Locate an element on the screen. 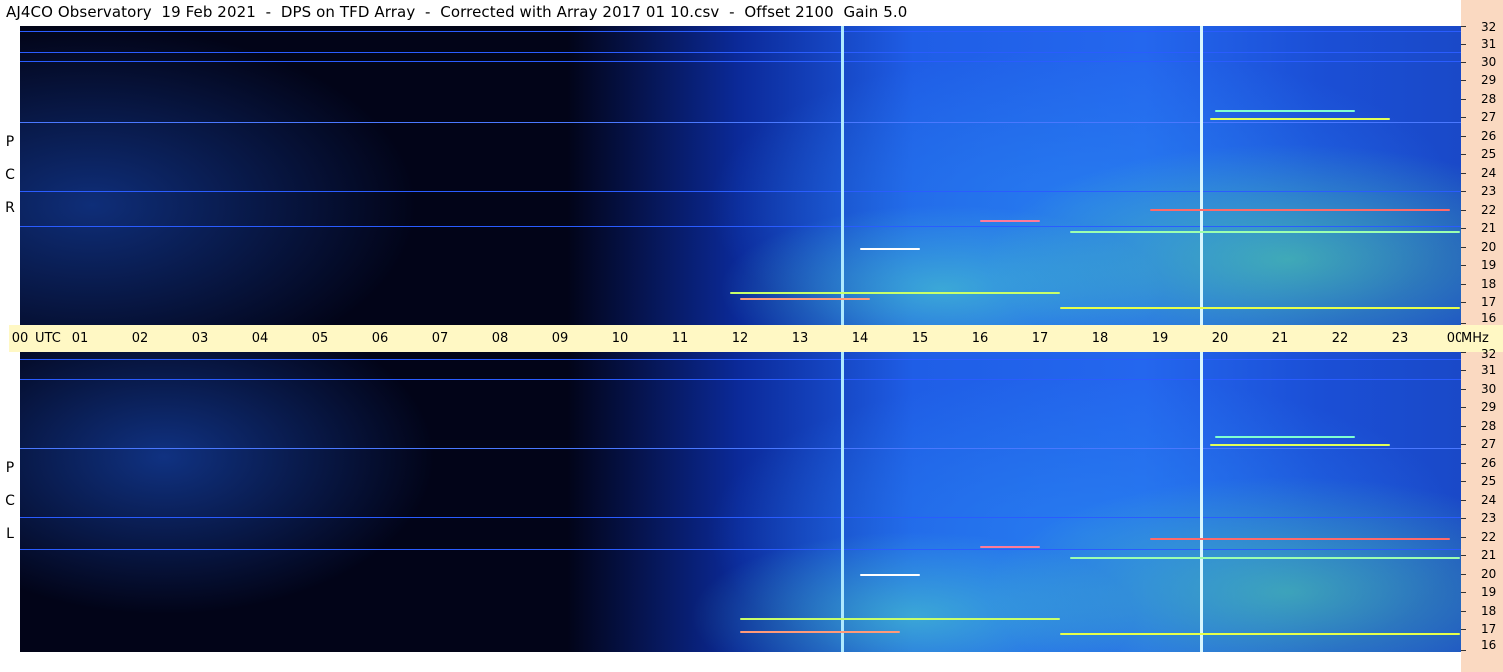 This screenshot has height=672, width=1503. hour-label-04: 04 is located at coordinates (260, 338).